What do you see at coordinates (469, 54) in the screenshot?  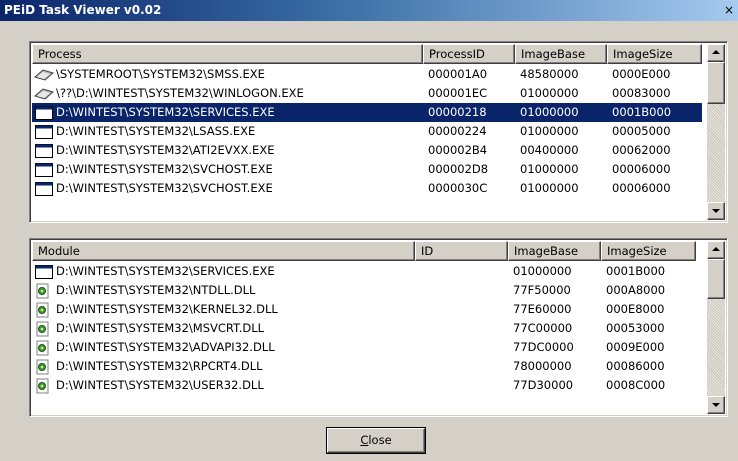 I see `column-header-processid: ProcessID` at bounding box center [469, 54].